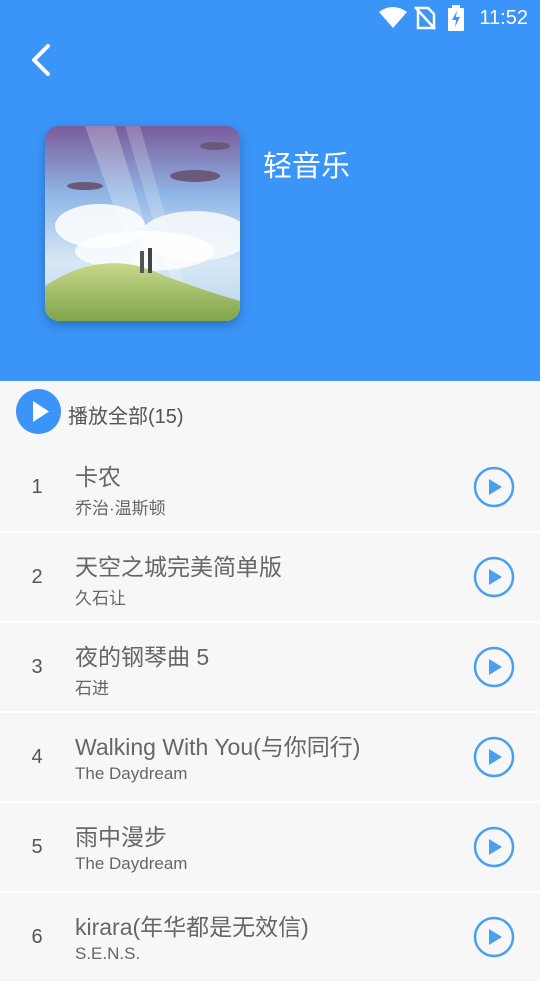 The image size is (540, 983). I want to click on playlist-title: 轻音乐, so click(307, 167).